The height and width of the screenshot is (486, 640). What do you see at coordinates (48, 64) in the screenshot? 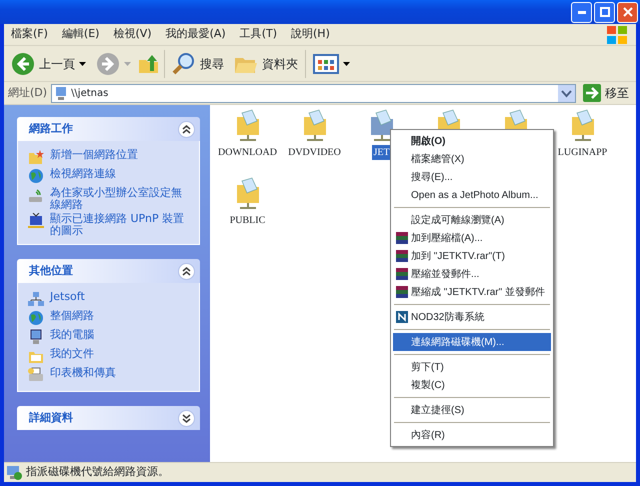
I see `back-button: 上一頁` at bounding box center [48, 64].